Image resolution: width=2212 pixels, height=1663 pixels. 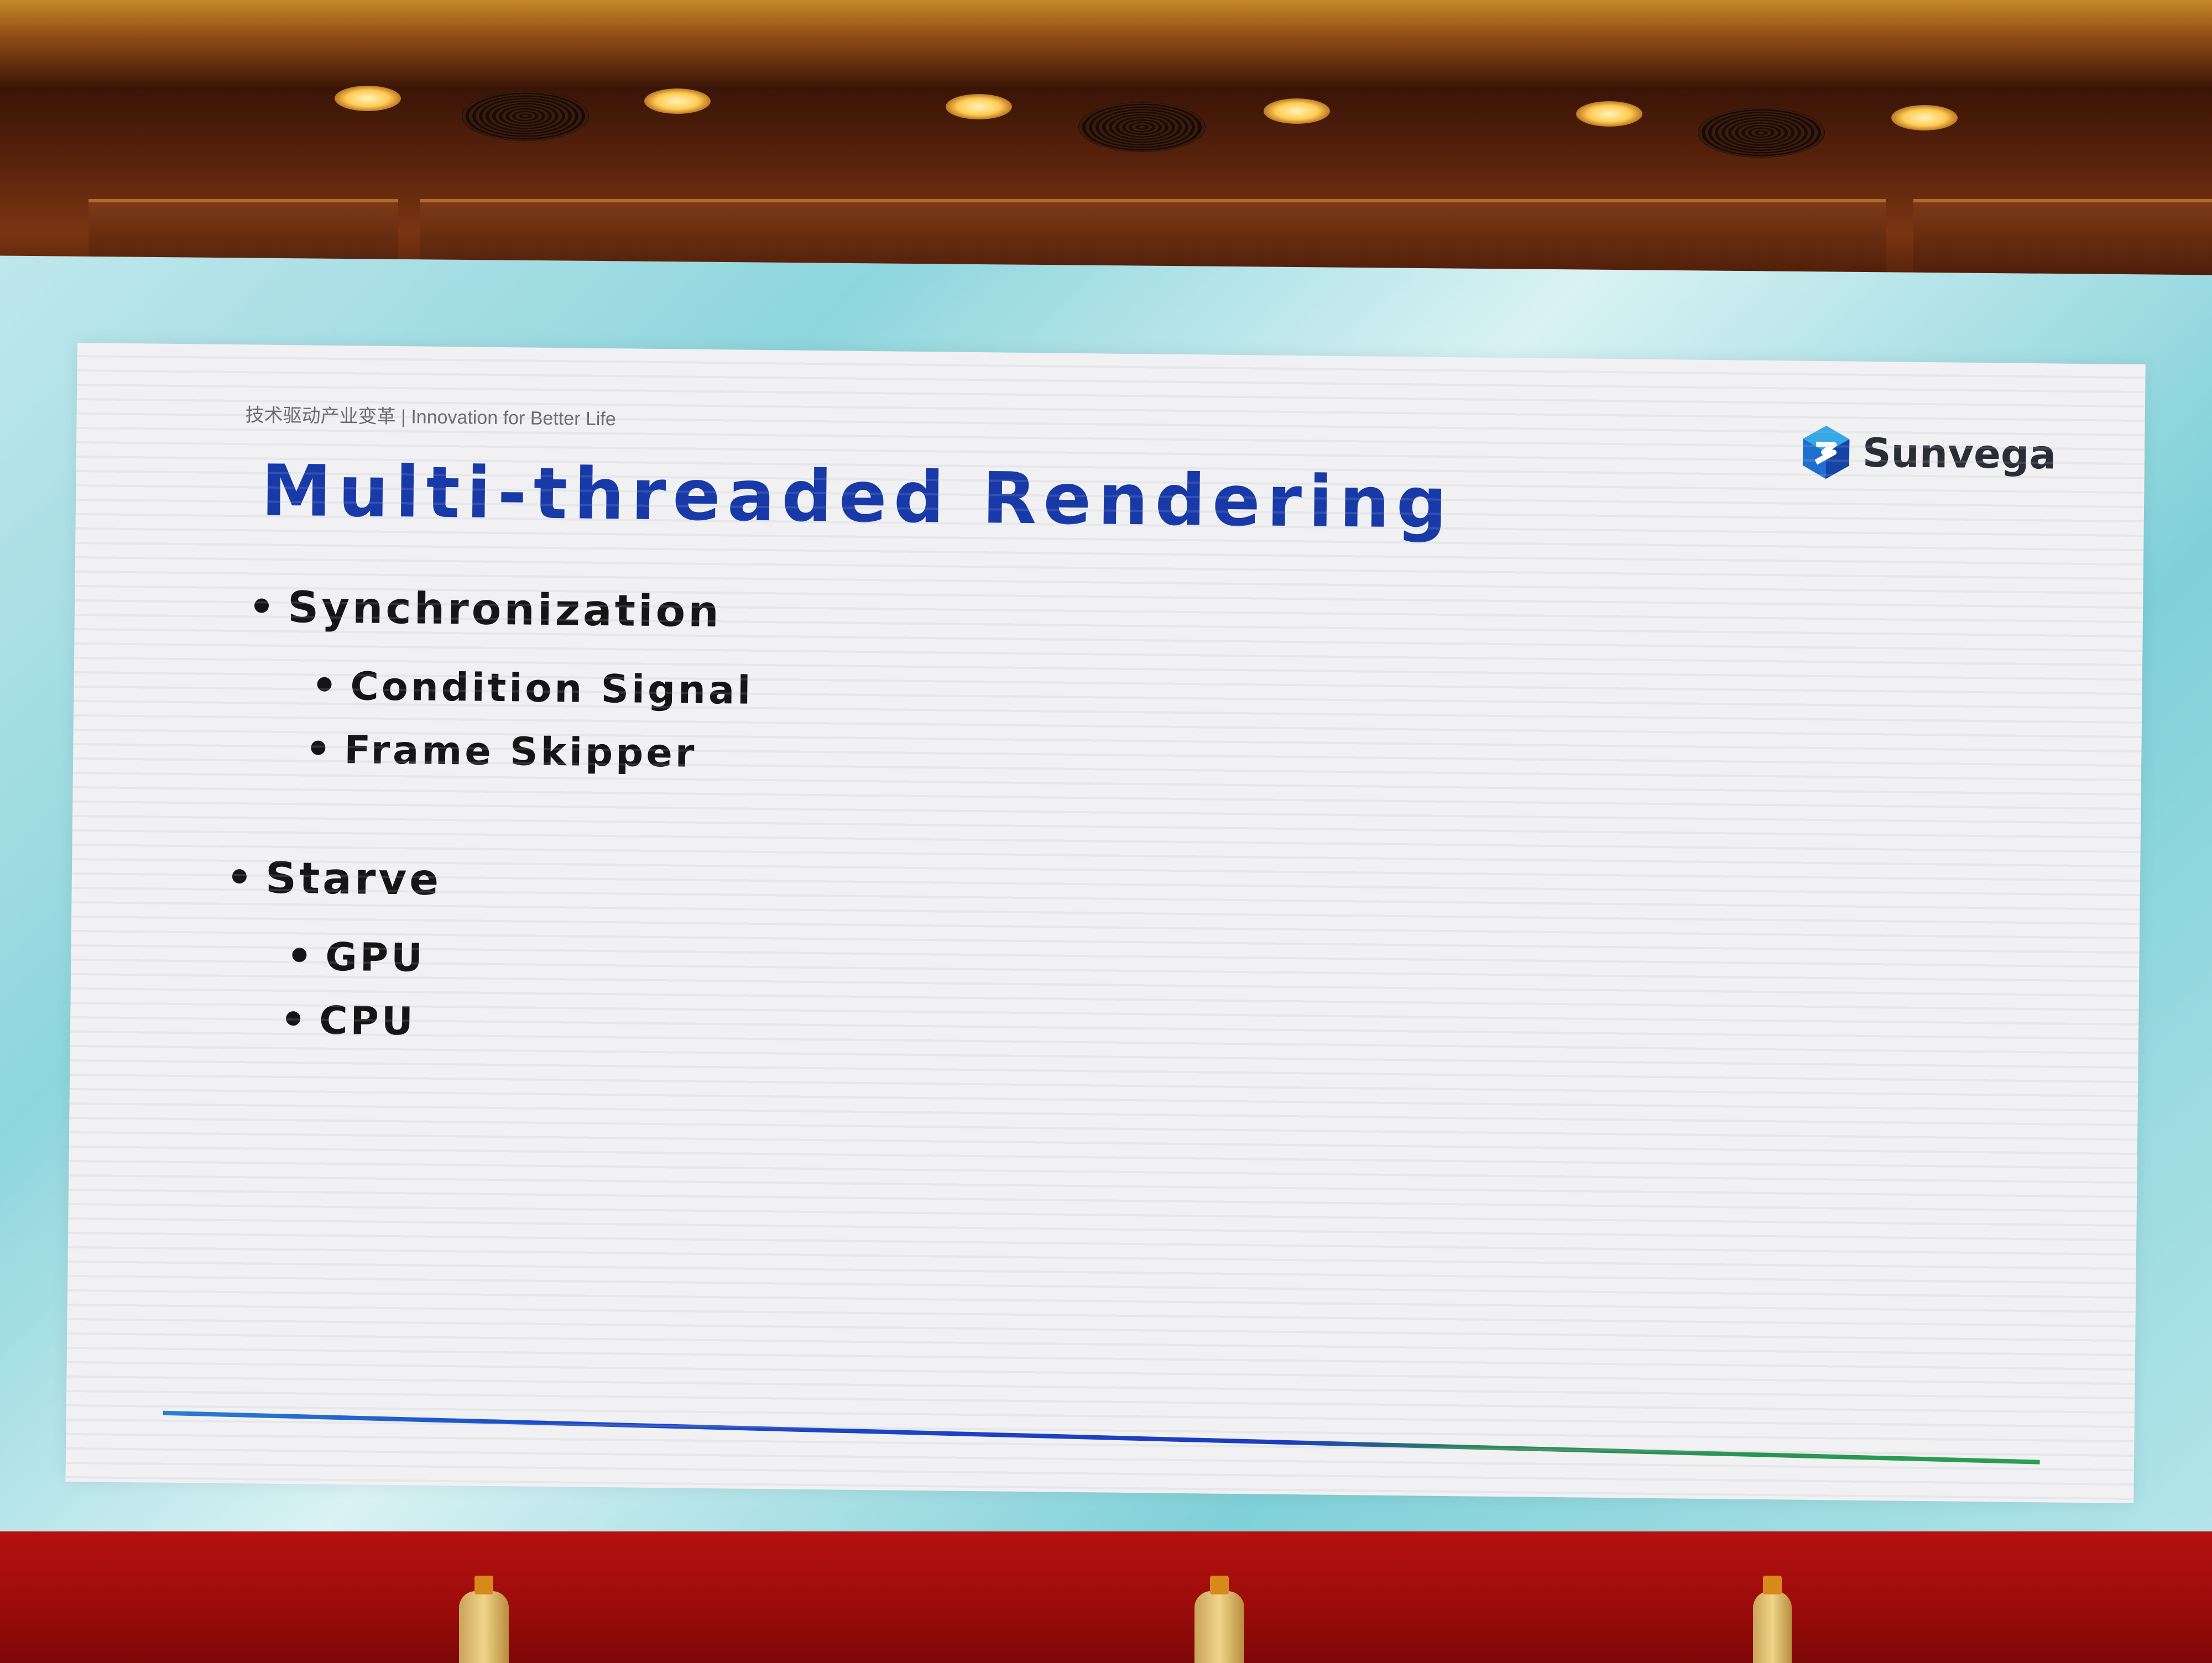 I want to click on bullet-cpu: CPU, so click(x=351, y=1021).